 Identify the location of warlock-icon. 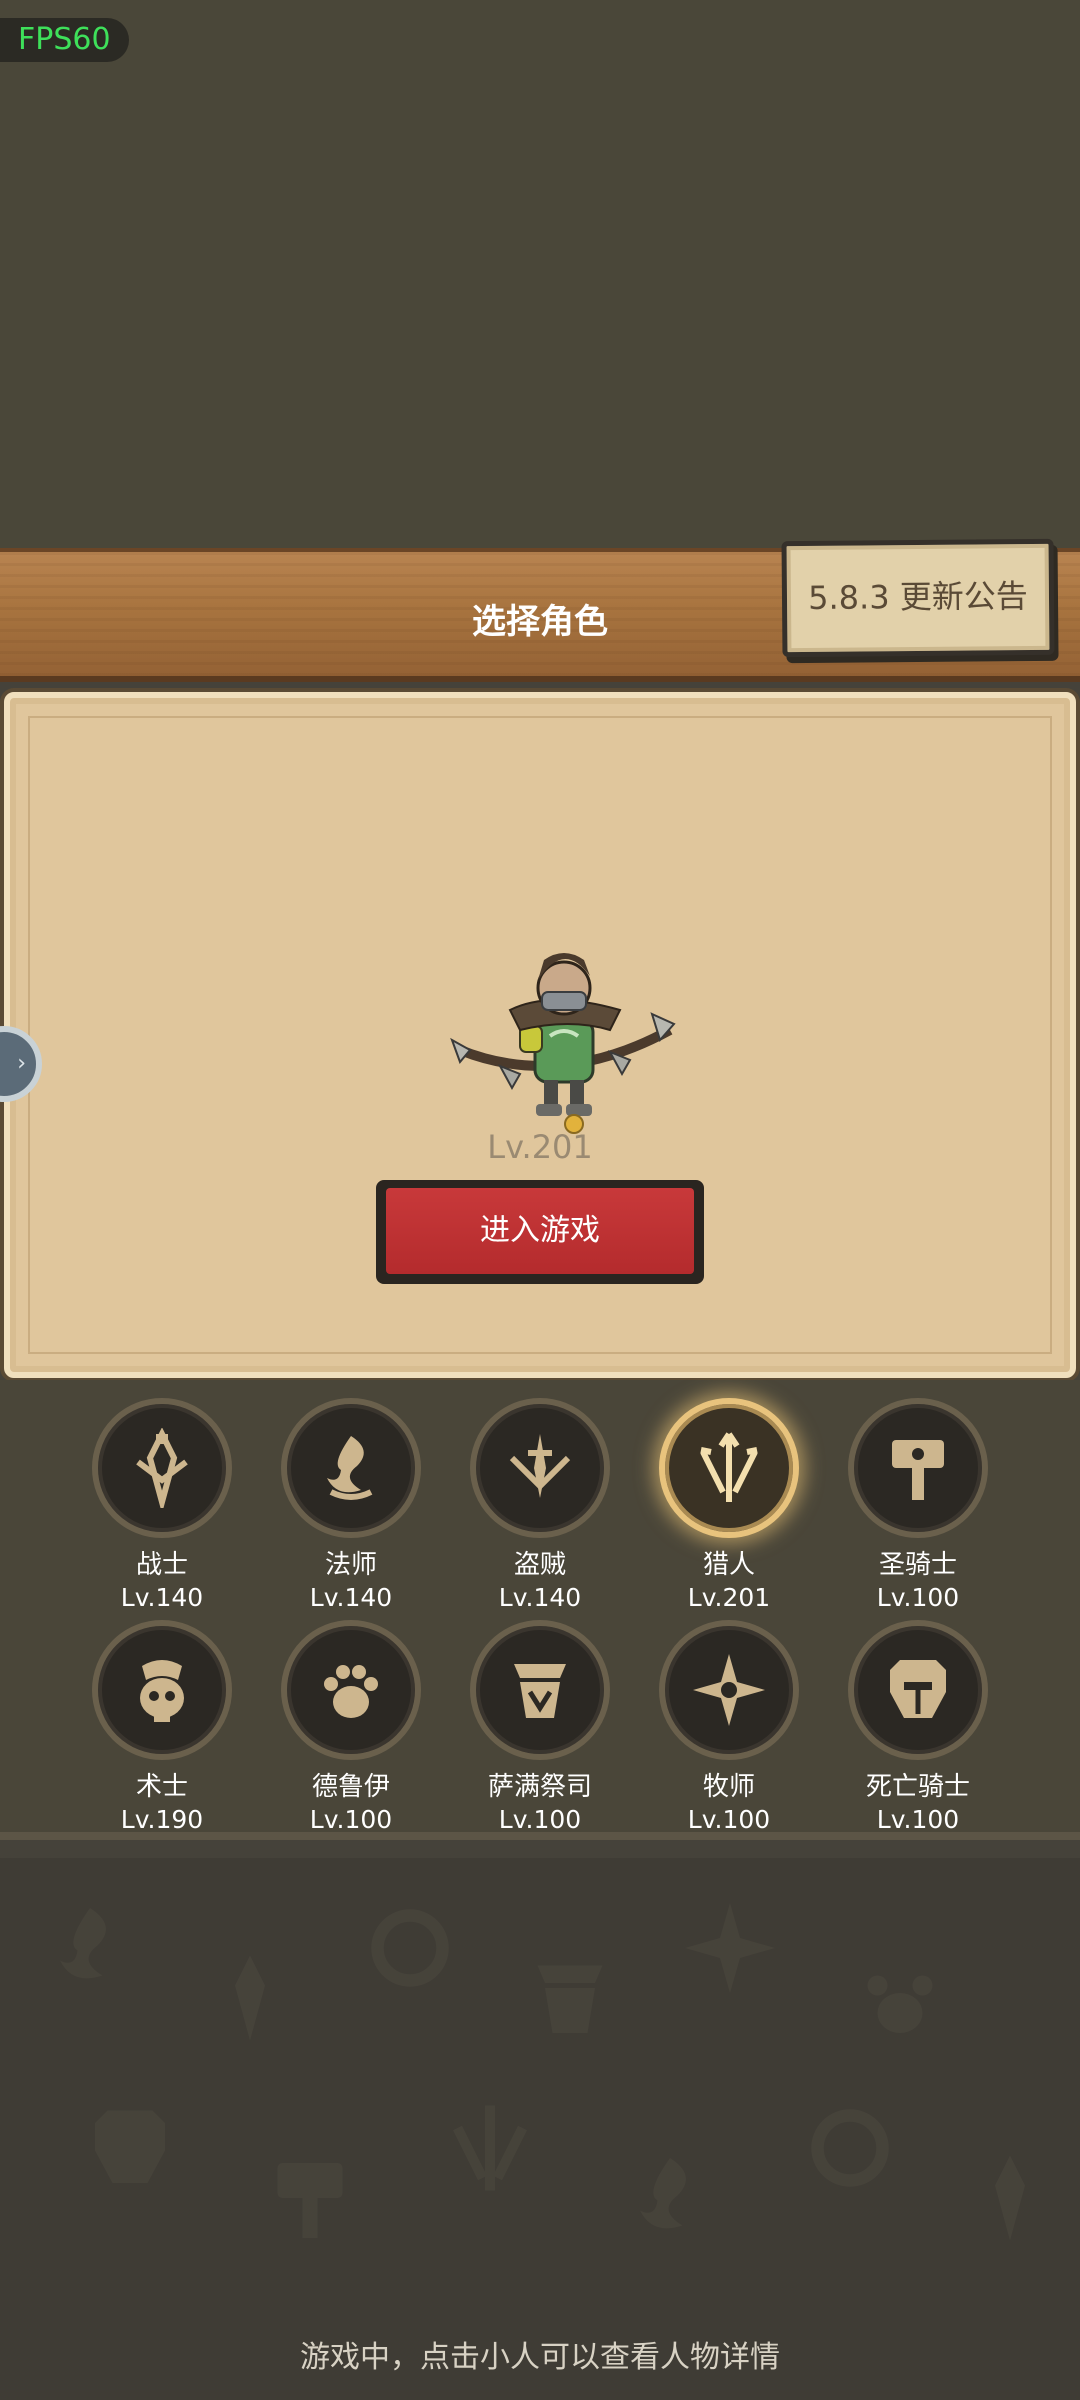
(162, 1690).